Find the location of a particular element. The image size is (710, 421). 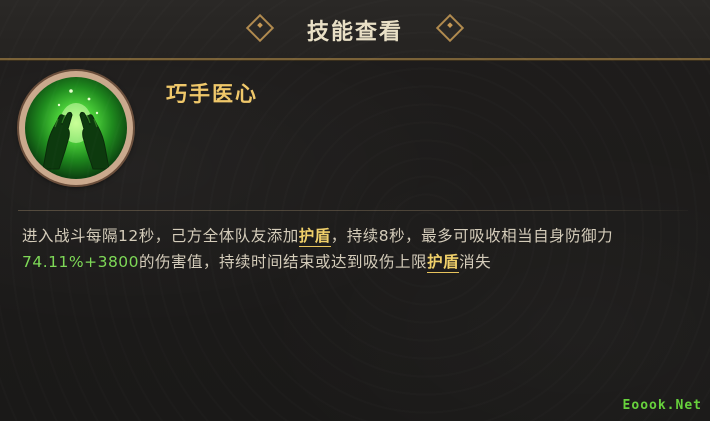

keyword-shield-link-2: 护盾 is located at coordinates (443, 263).